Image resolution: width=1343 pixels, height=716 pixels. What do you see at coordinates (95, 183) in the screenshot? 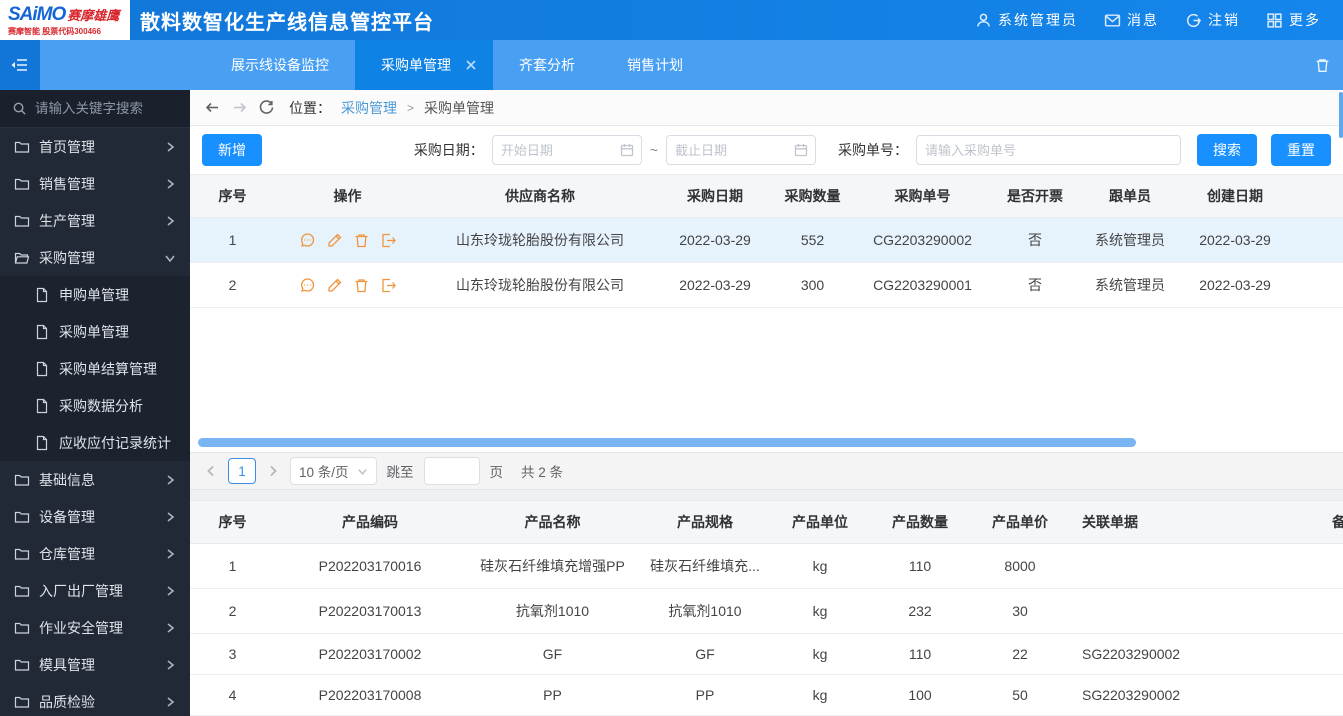
I see `sidebar-item-sales-management: 销售管理` at bounding box center [95, 183].